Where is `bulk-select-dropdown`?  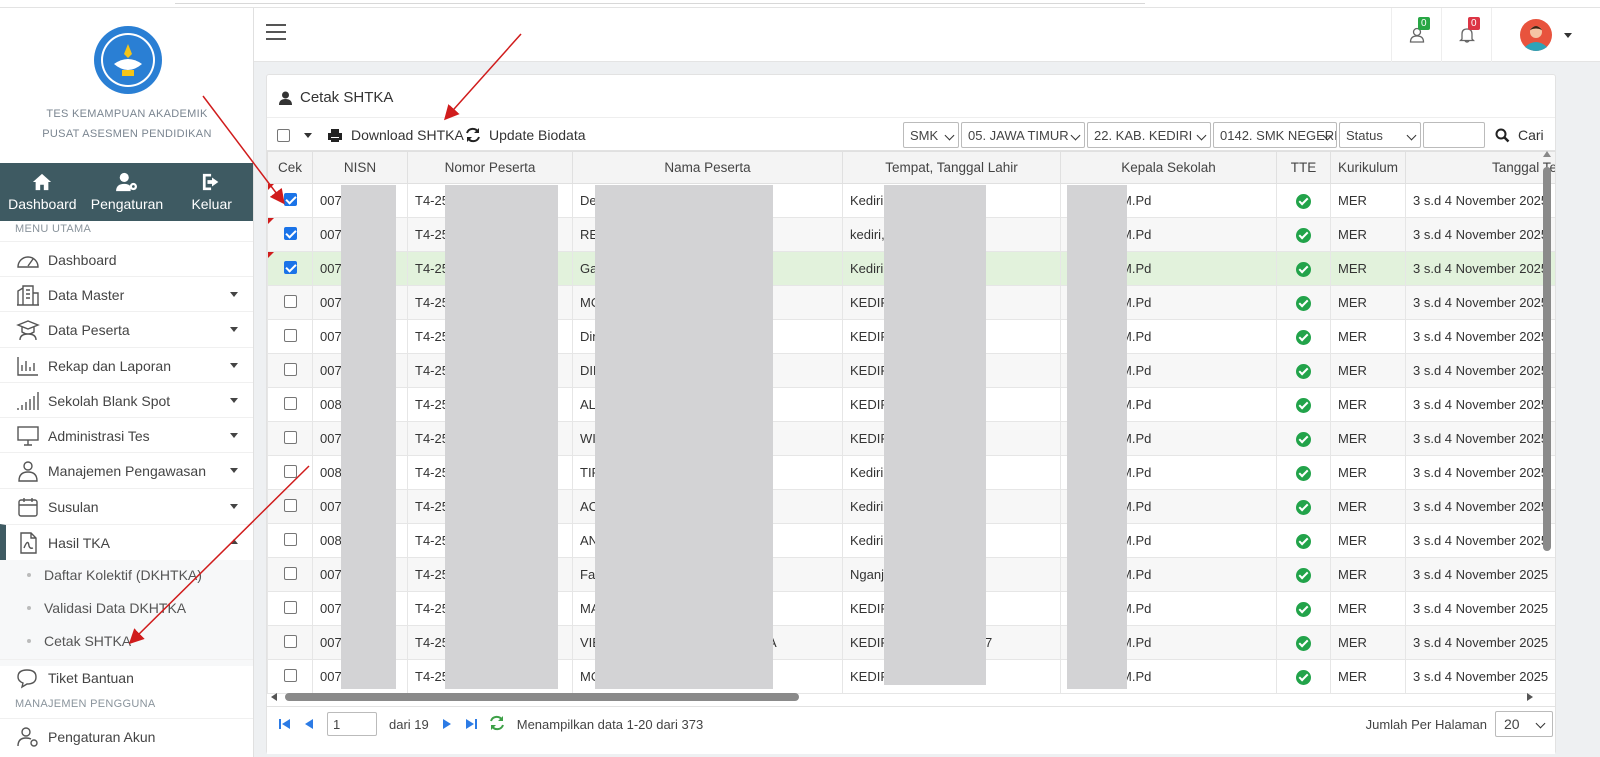 bulk-select-dropdown is located at coordinates (294, 135).